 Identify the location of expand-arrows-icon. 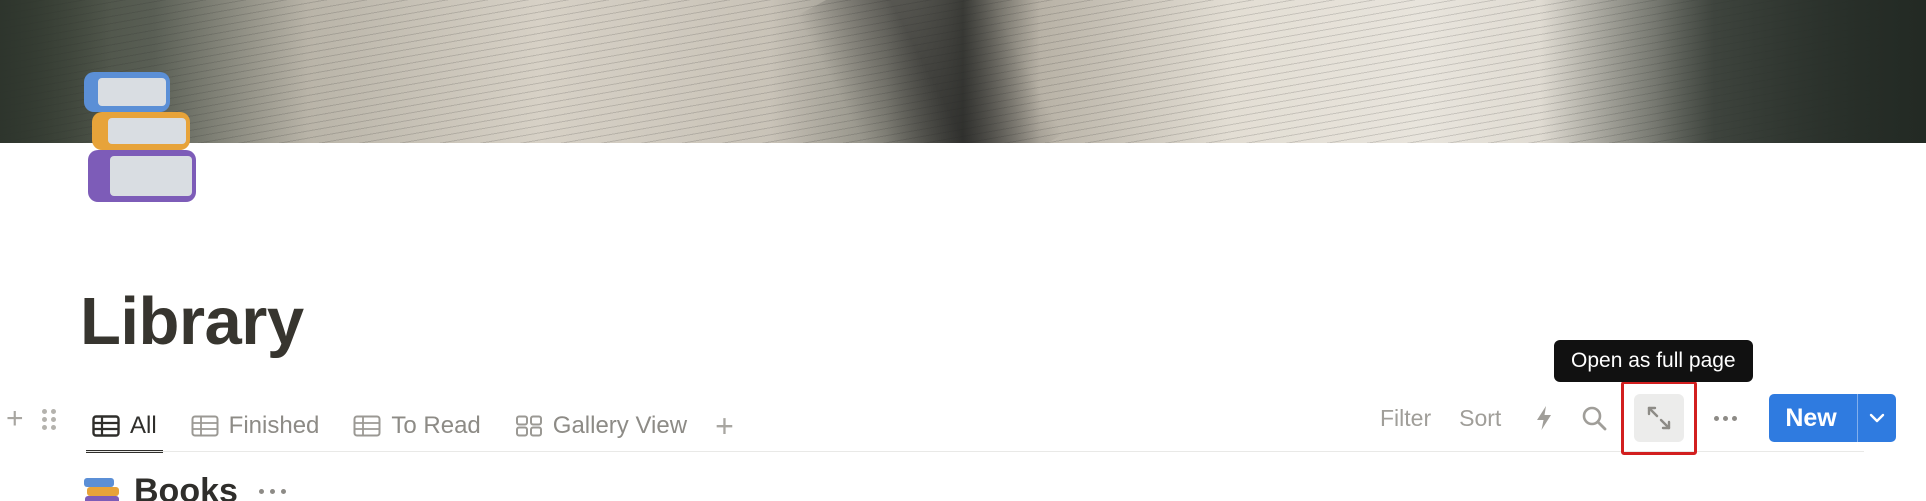
(1659, 418).